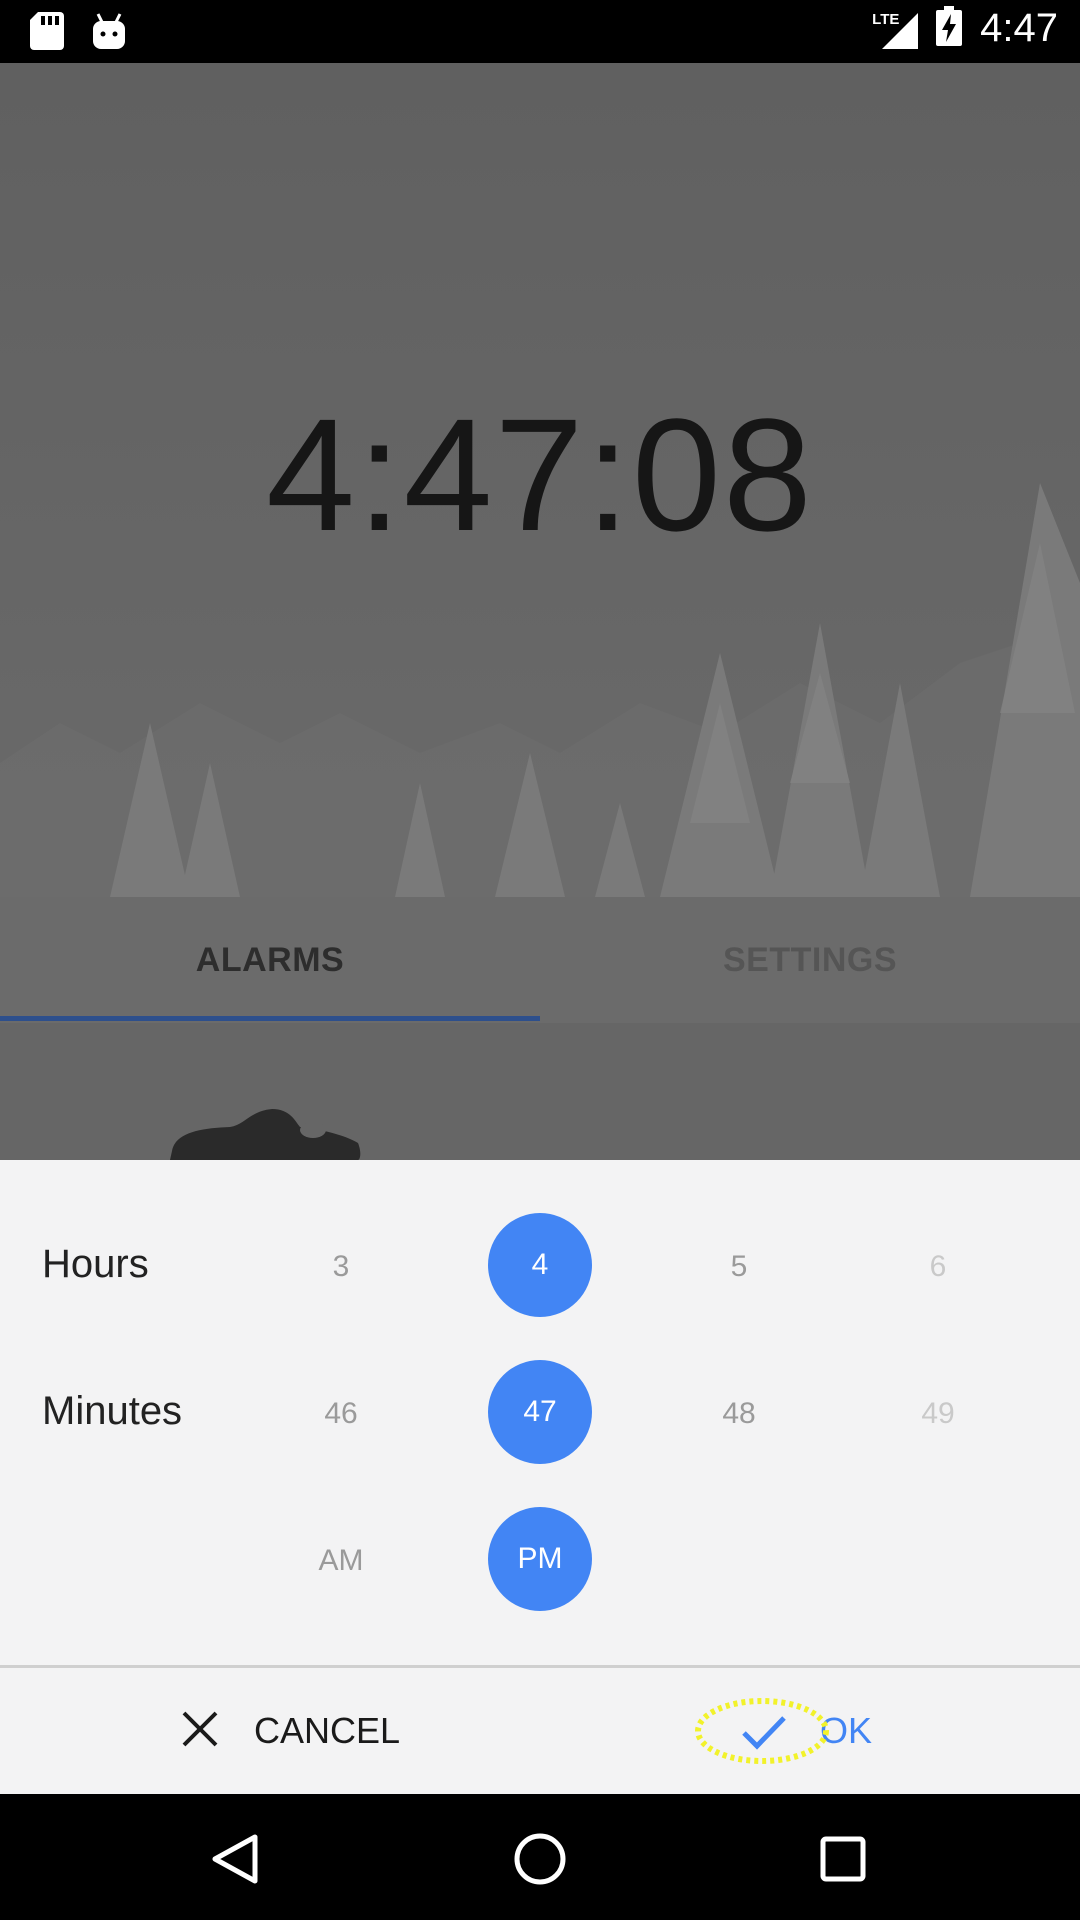  Describe the element at coordinates (540, 1666) in the screenshot. I see `sheet-divider` at that location.